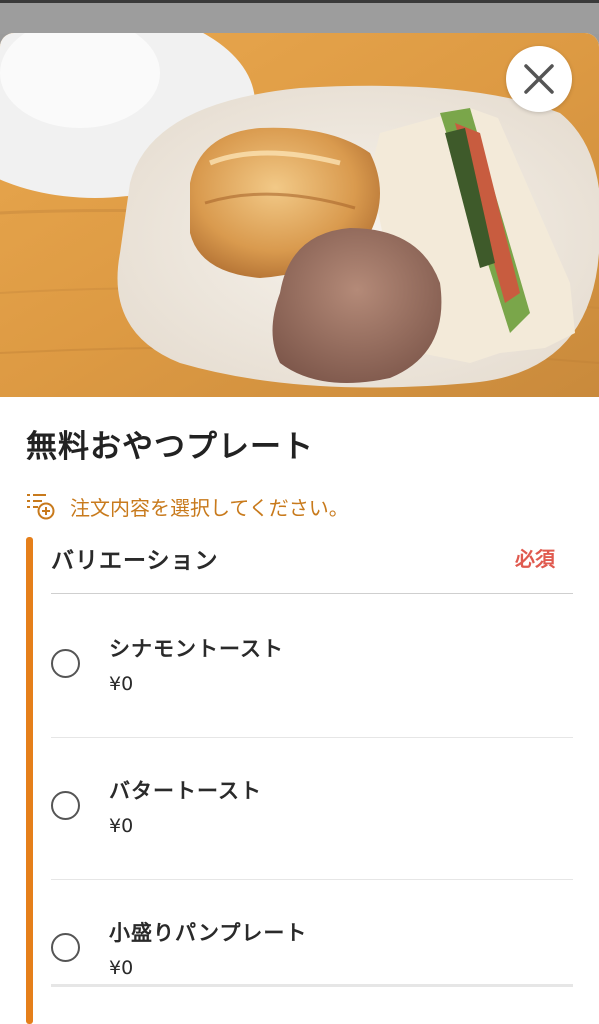 This screenshot has width=599, height=1024. Describe the element at coordinates (312, 950) in the screenshot. I see `option-small-bread-plate: 小盛りパンプレート ¥0` at that location.